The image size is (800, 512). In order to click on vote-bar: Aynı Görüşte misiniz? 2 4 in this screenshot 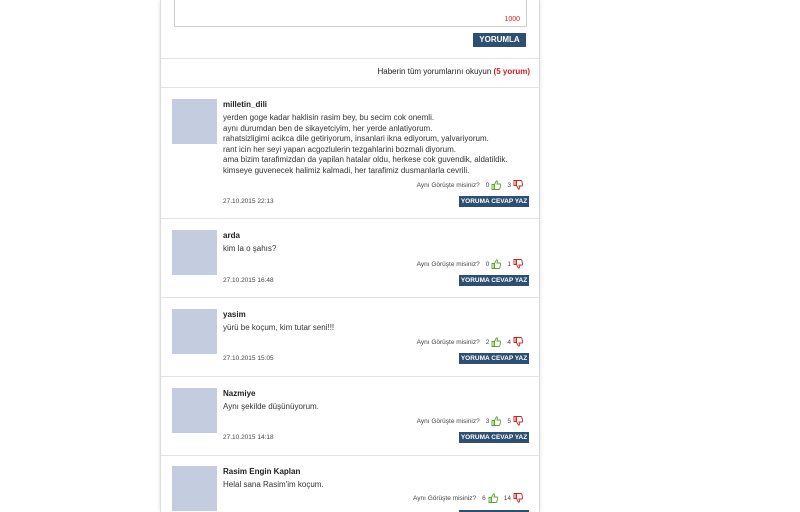, I will do `click(470, 342)`.